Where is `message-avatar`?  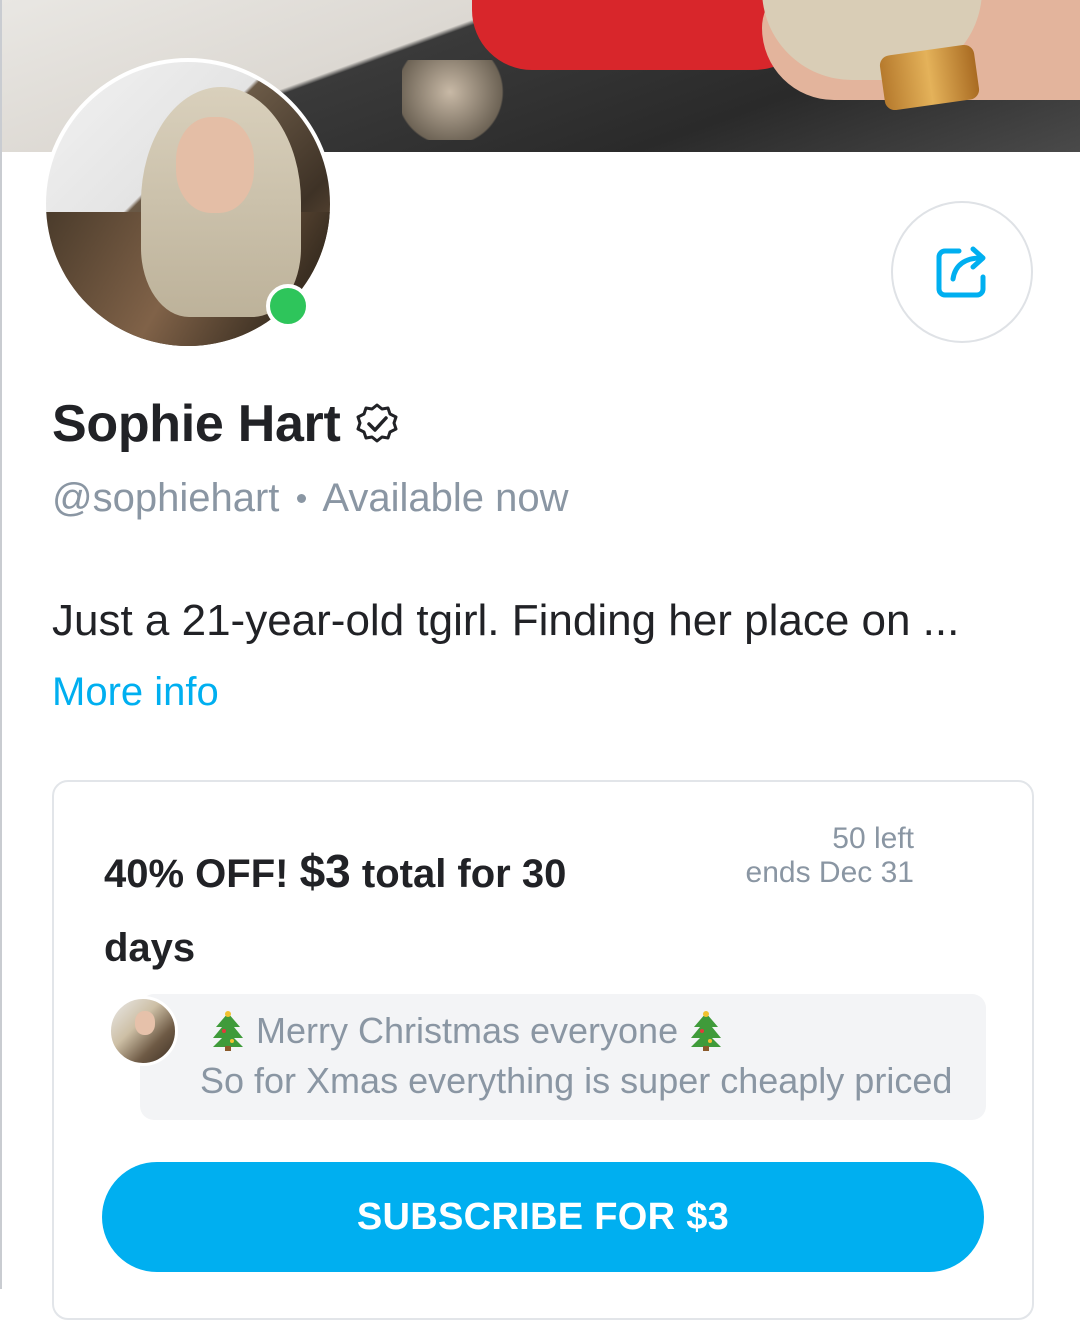 message-avatar is located at coordinates (143, 1031).